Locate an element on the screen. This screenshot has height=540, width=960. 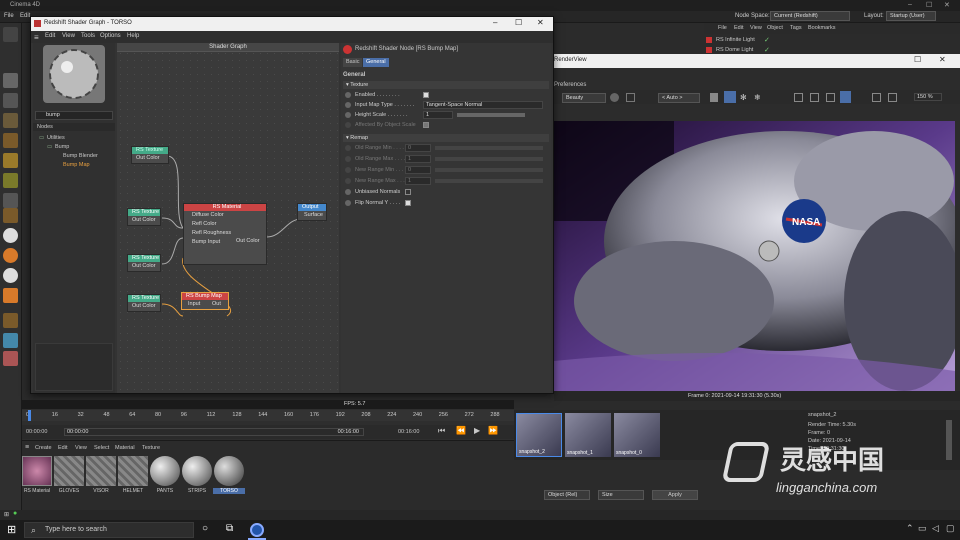
height-scale-slider is located at coordinates (491, 115).